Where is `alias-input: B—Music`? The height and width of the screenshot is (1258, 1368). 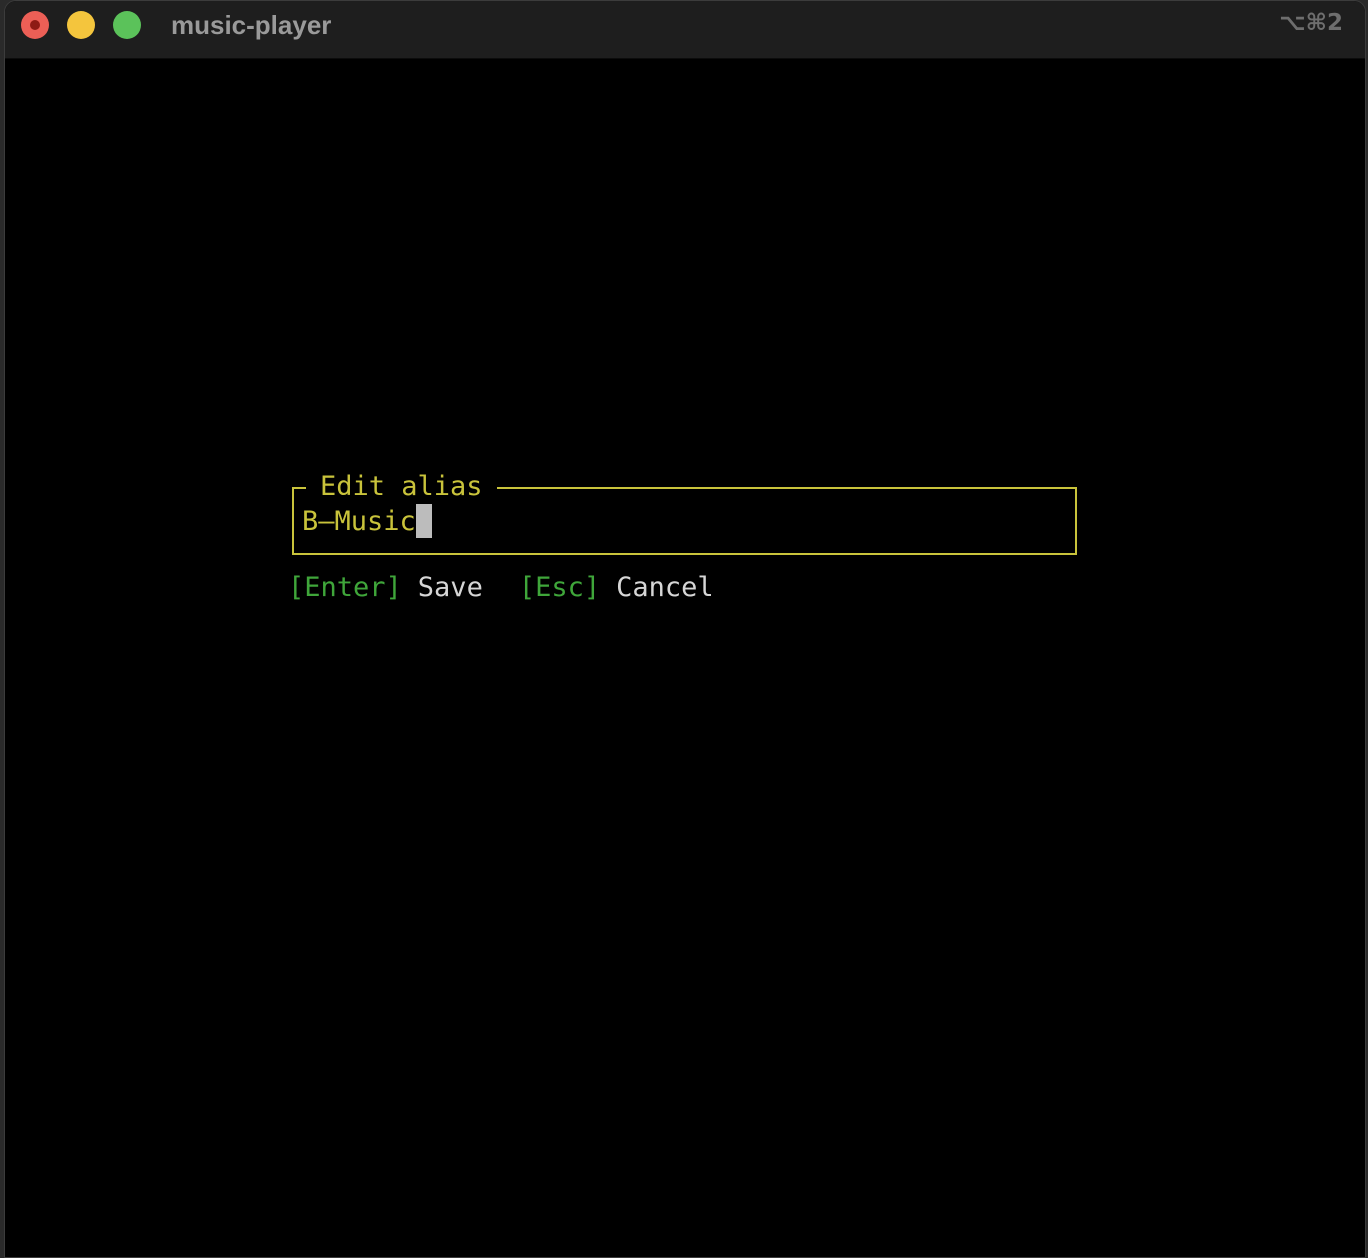
alias-input: B—Music is located at coordinates (367, 521).